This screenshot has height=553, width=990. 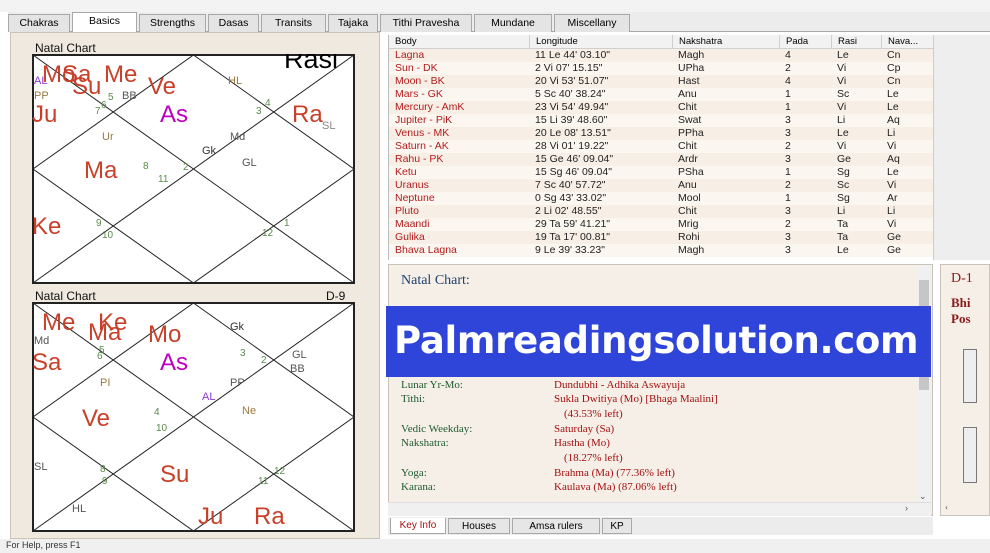 I want to click on table-row: Maandi 29 Ta 59' 41.21" Mrig 2 Ta Vi, so click(x=661, y=224).